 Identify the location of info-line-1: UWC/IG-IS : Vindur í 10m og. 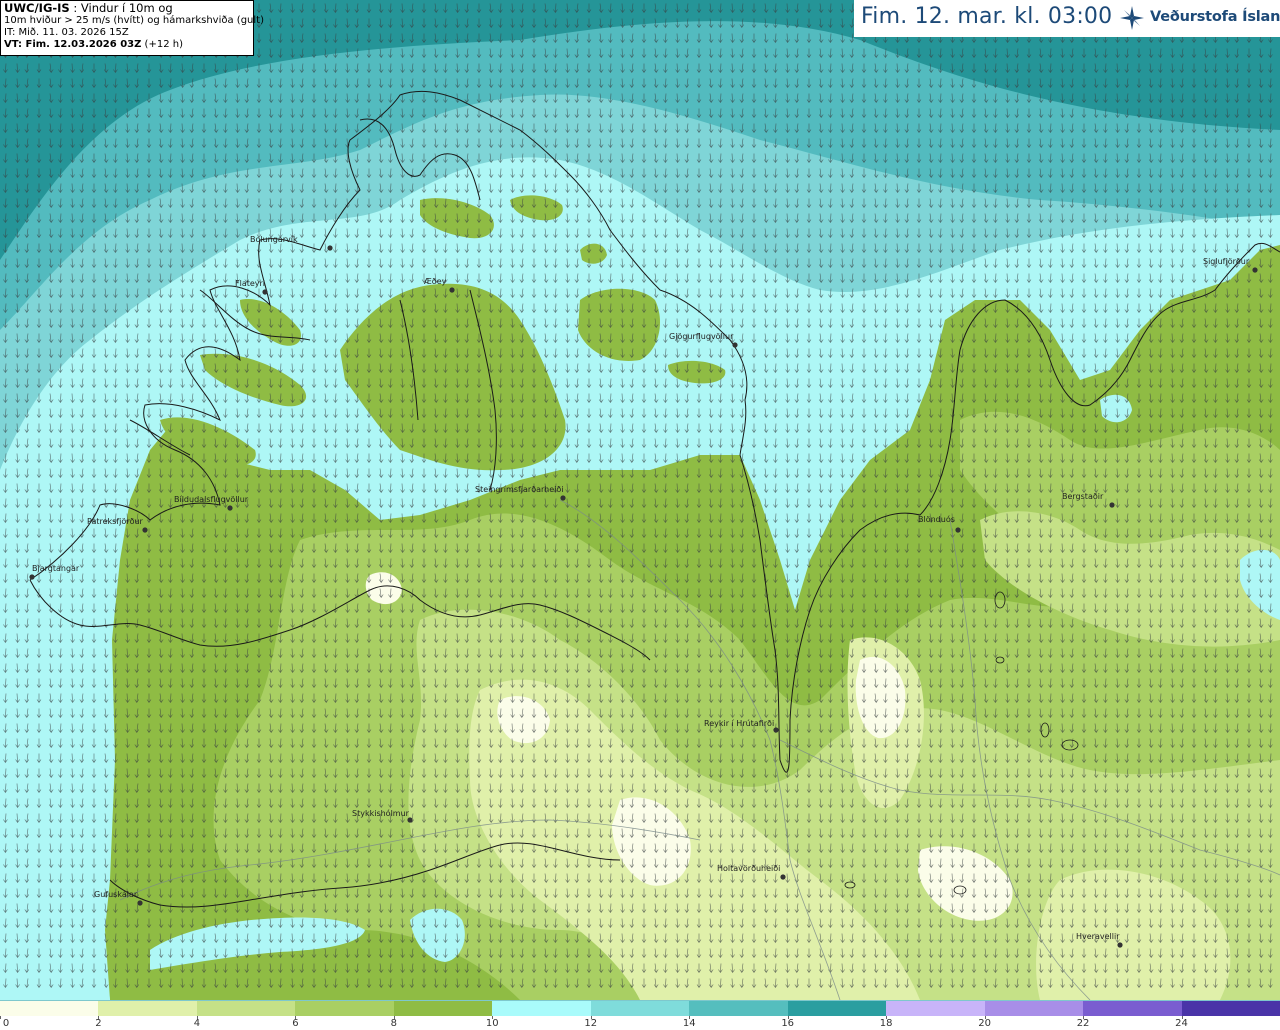
(127, 8).